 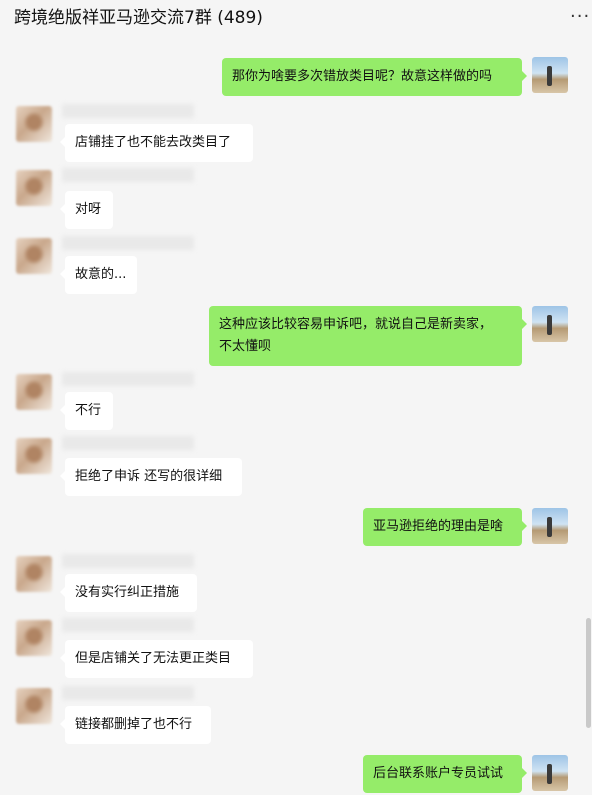 I want to click on message-bubble: 但是店铺关了无法更正类目, so click(x=156, y=659).